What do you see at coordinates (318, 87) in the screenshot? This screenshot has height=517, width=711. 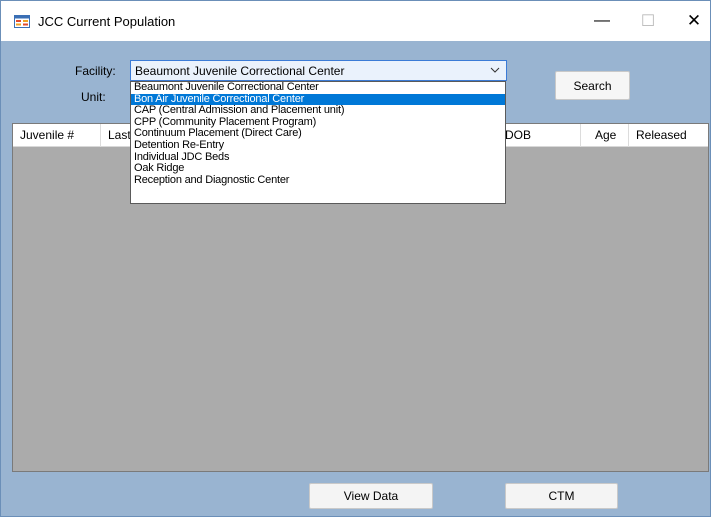 I see `facility-option: Beaumont Juvenile Correctional Center` at bounding box center [318, 87].